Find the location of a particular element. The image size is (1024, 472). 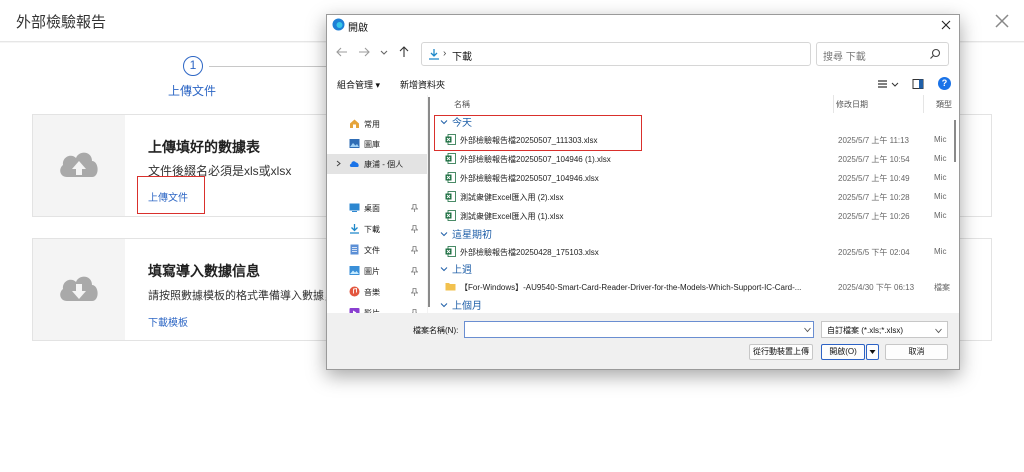

forward-arrow-icon is located at coordinates (364, 52).